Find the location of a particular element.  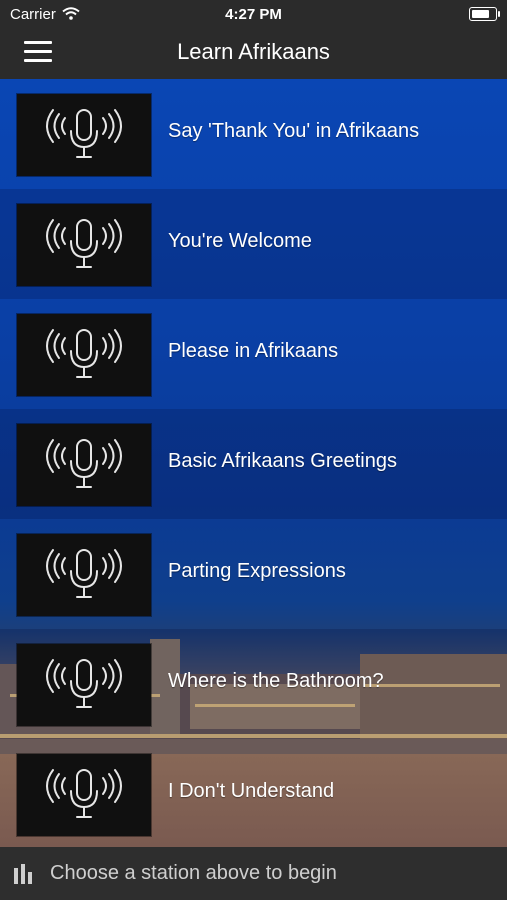

station-row: Parting Expressions is located at coordinates (253, 574).